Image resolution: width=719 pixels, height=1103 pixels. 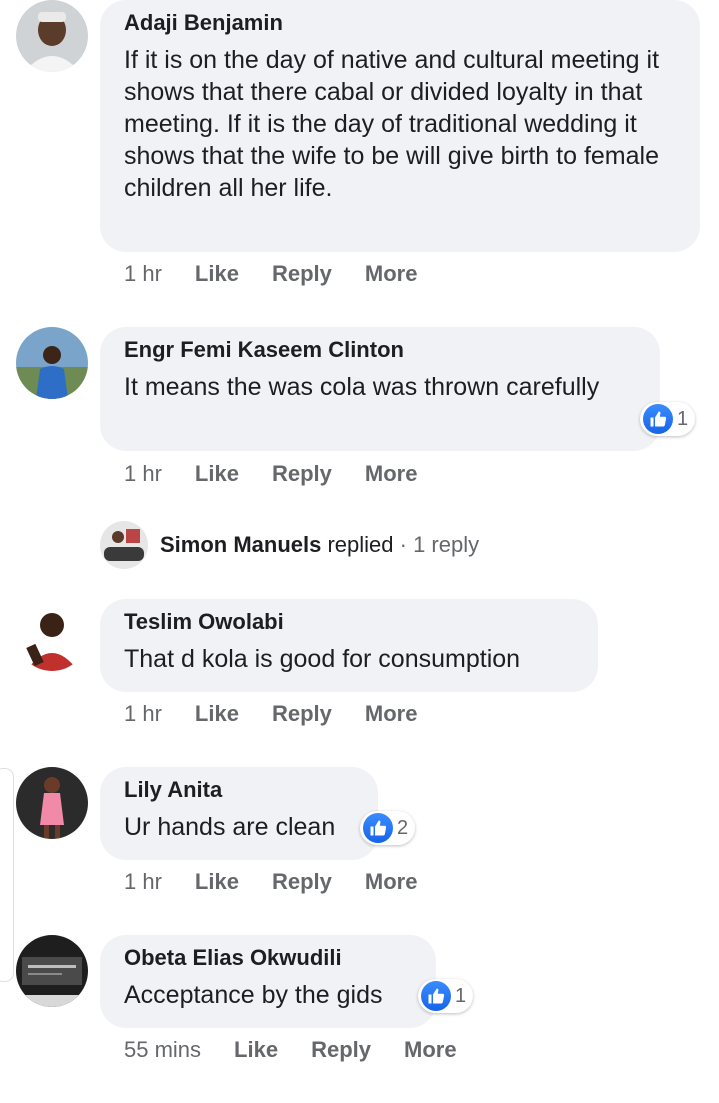 I want to click on comment-author: Engr Femi Kaseem Clinton, so click(x=380, y=350).